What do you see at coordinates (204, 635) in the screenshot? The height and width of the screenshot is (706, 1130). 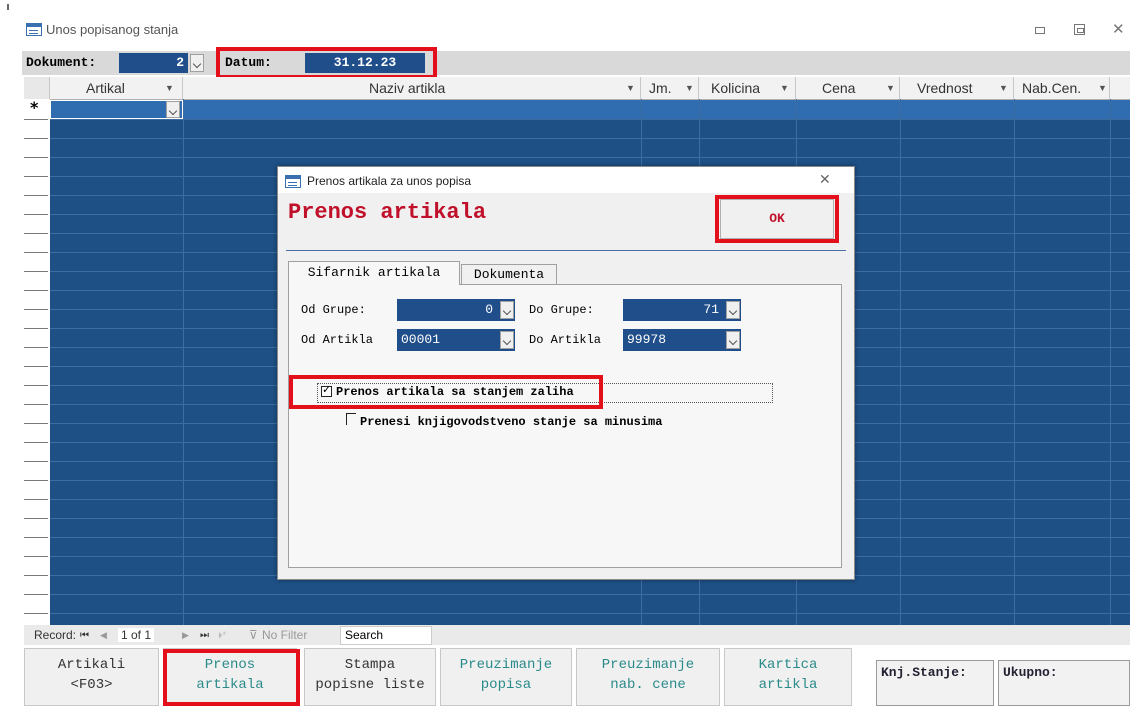 I see `last-record-button: ⏭` at bounding box center [204, 635].